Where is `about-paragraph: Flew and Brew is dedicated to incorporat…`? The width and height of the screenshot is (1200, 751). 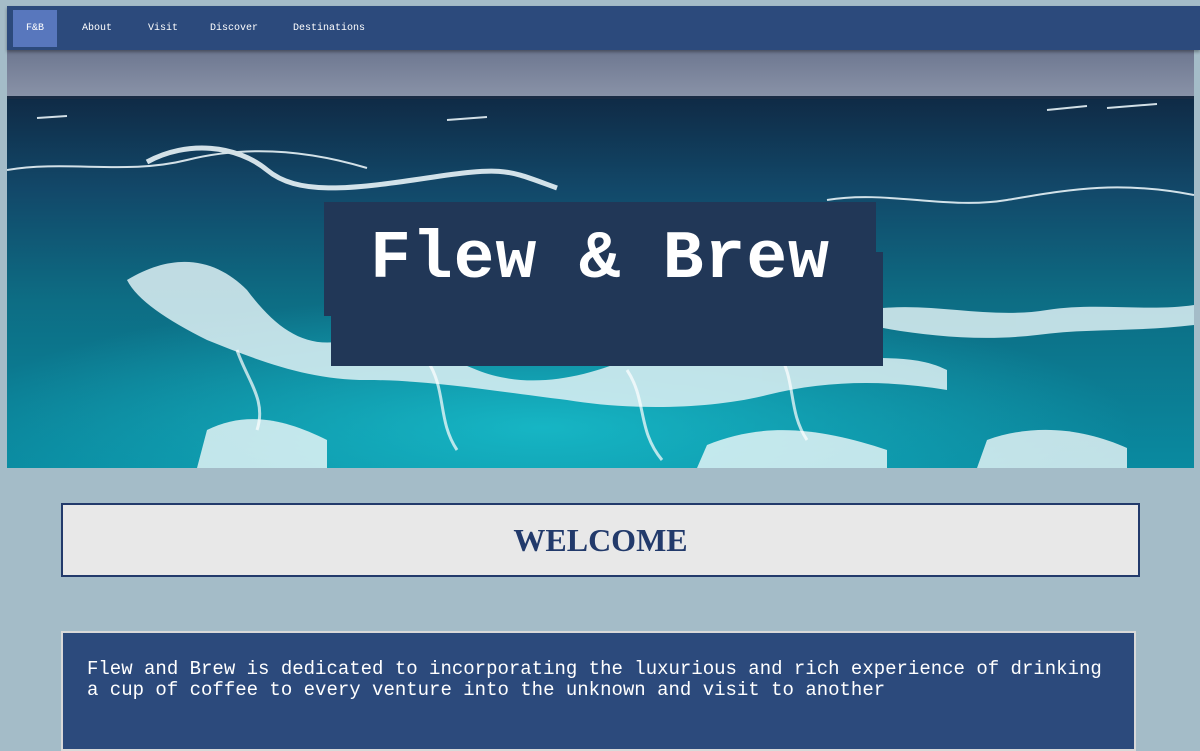 about-paragraph: Flew and Brew is dedicated to incorporat… is located at coordinates (594, 679).